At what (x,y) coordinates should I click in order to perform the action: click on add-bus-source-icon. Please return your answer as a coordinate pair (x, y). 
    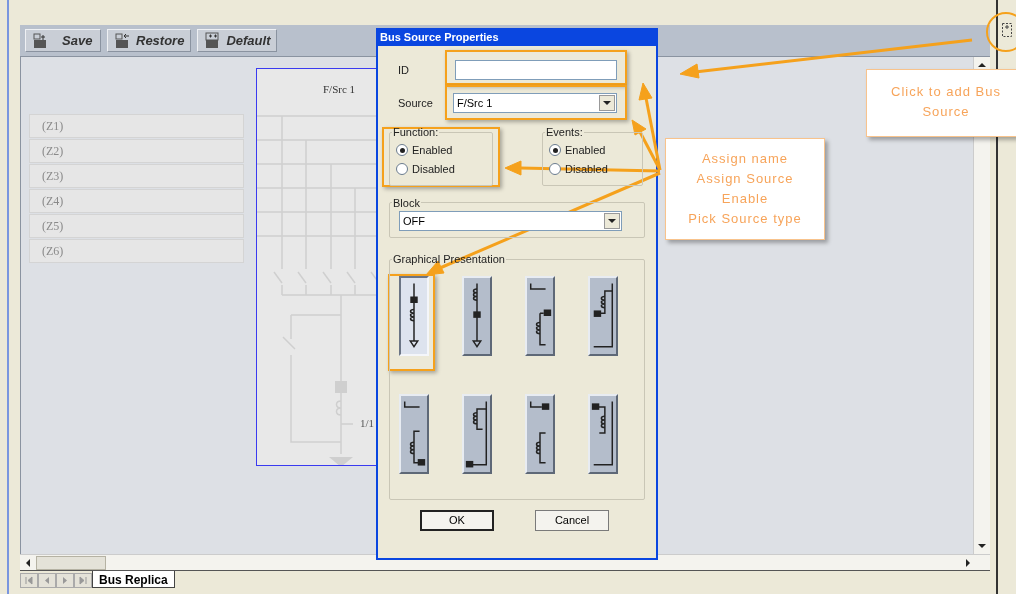
    Looking at the image, I should click on (1007, 30).